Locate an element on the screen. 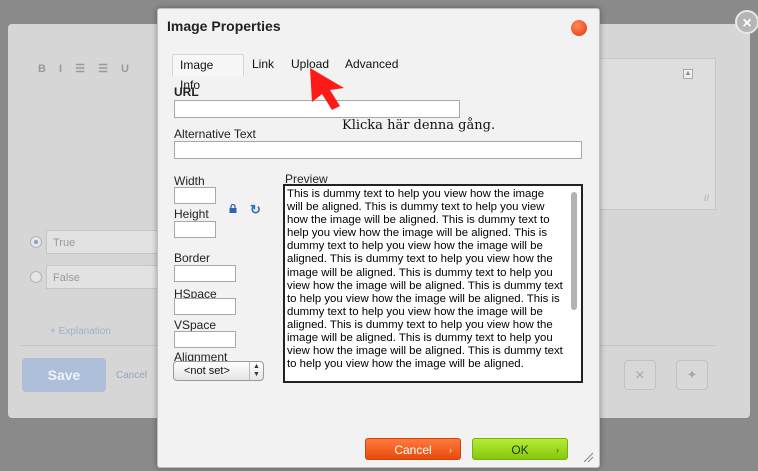  pin-icon: ✦ is located at coordinates (692, 374).